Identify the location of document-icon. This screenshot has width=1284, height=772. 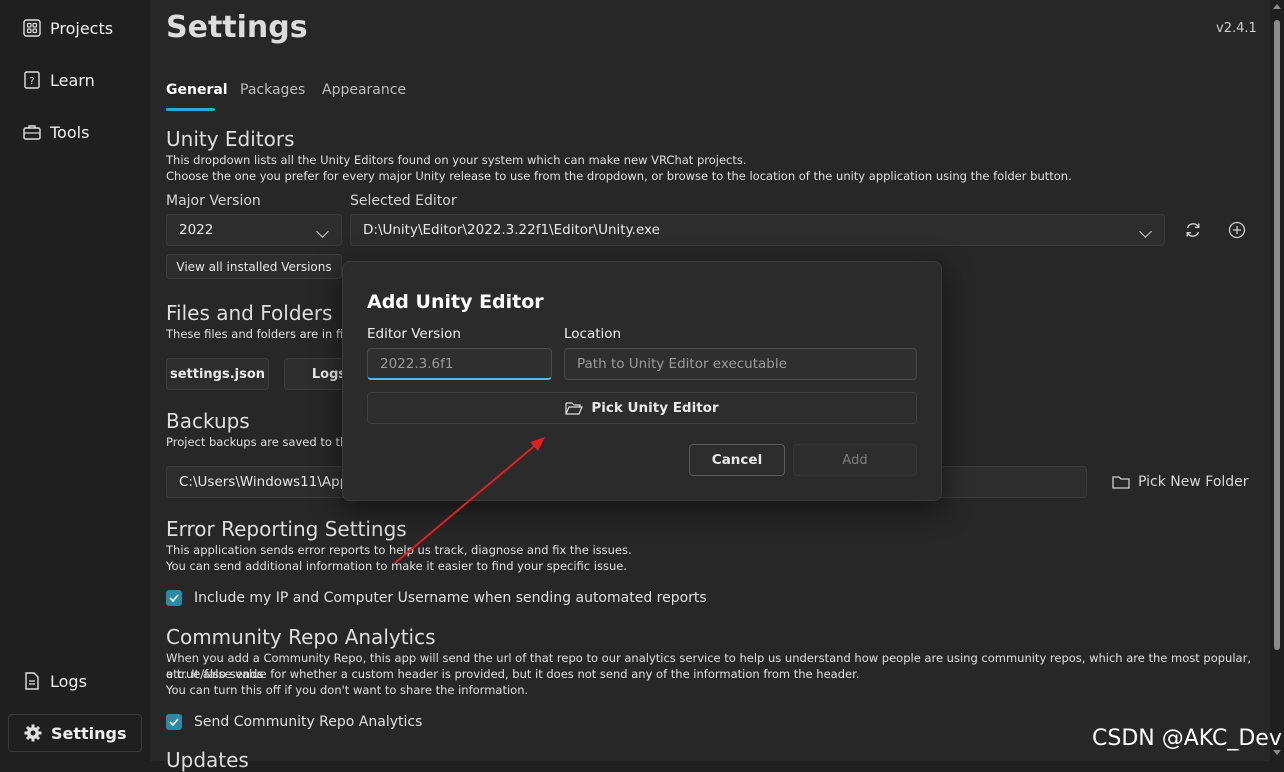
(32, 681).